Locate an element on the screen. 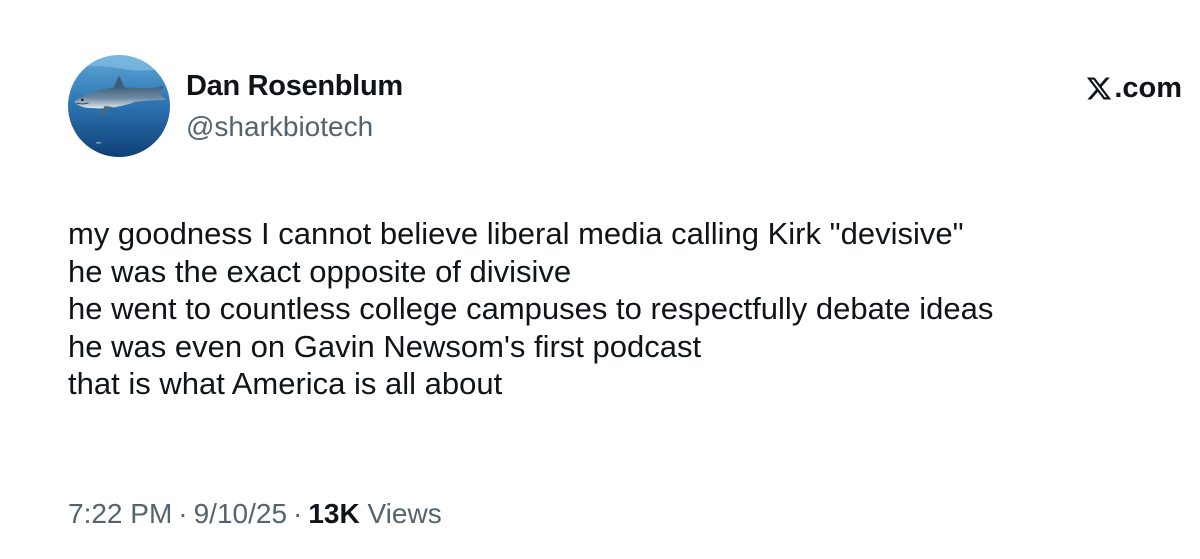 This screenshot has width=1200, height=559. avatar is located at coordinates (119, 106).